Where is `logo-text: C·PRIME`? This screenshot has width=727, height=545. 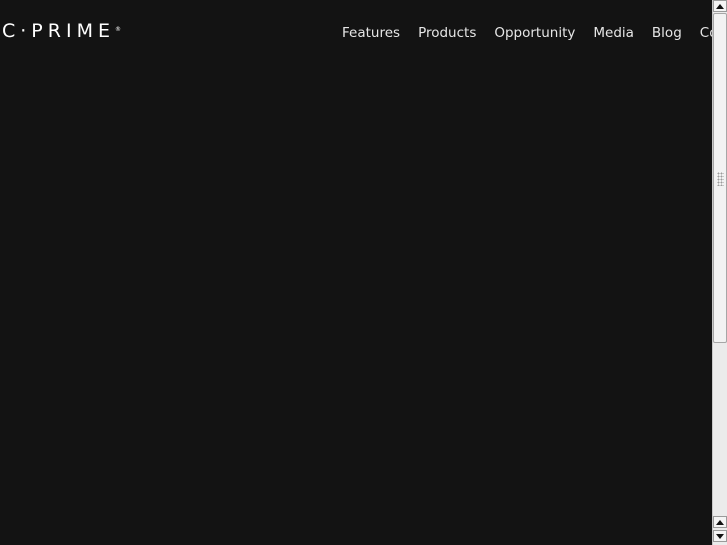
logo-text: C·PRIME is located at coordinates (58, 31).